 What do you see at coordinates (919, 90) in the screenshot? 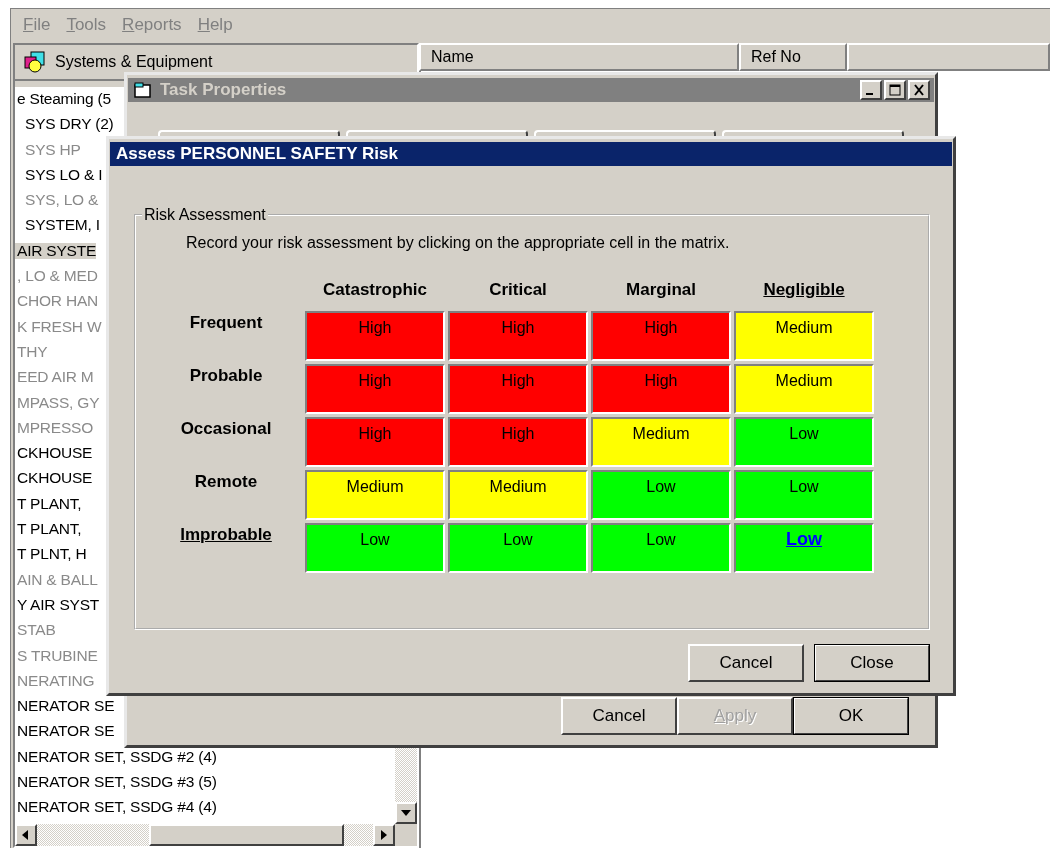
I see `close-icon` at bounding box center [919, 90].